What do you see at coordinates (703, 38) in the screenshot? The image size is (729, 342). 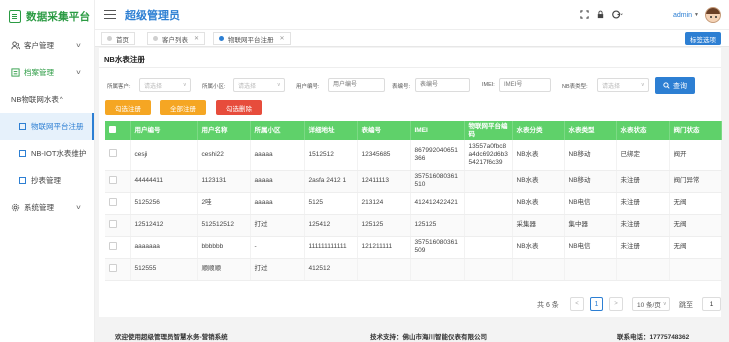 I see `tab-options-button: 标签选项` at bounding box center [703, 38].